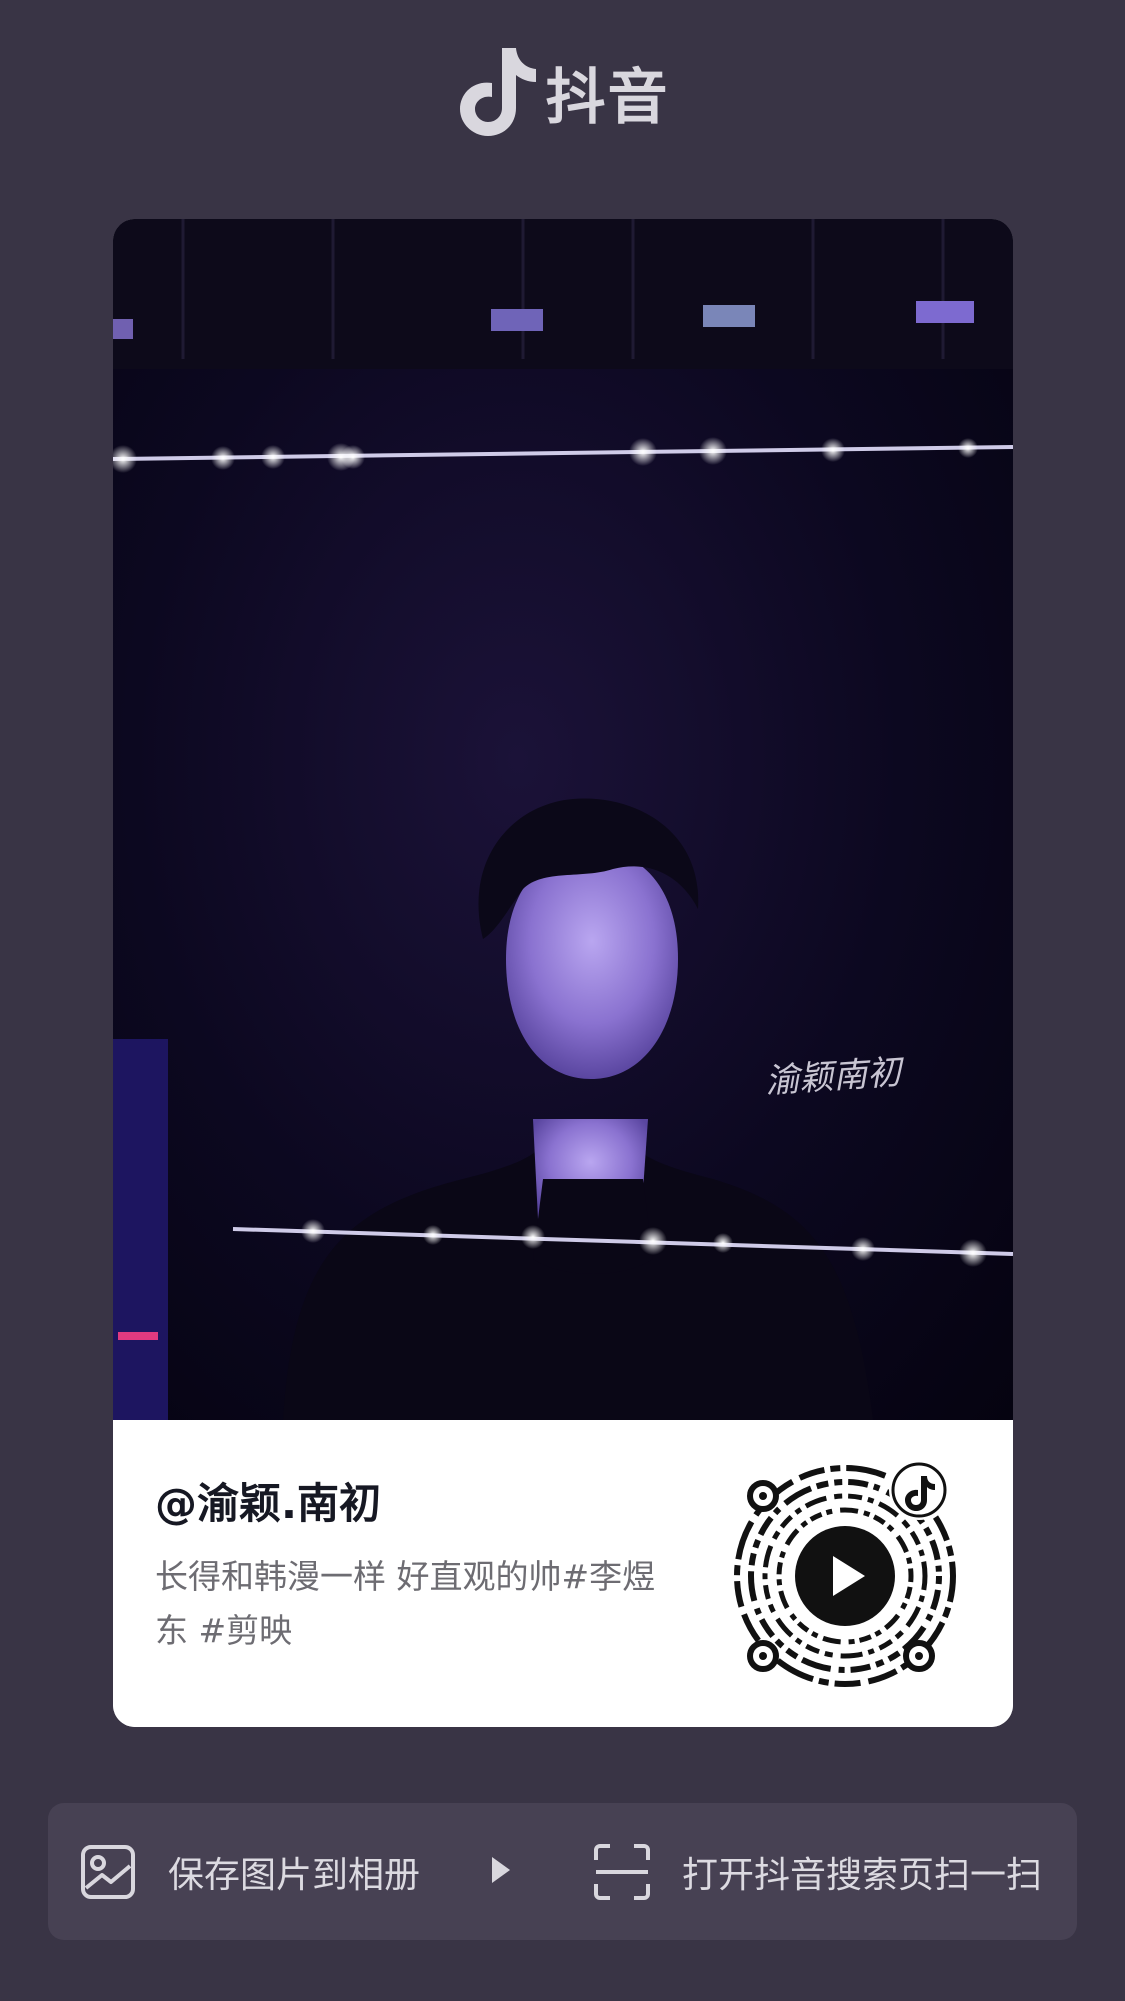 This screenshot has width=1125, height=2001. I want to click on brand-header: 抖音, so click(562, 92).